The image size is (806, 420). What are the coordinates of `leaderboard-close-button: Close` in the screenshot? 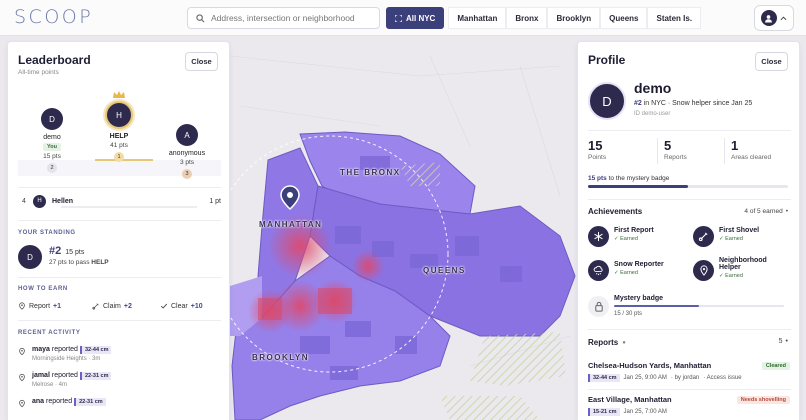 It's located at (201, 61).